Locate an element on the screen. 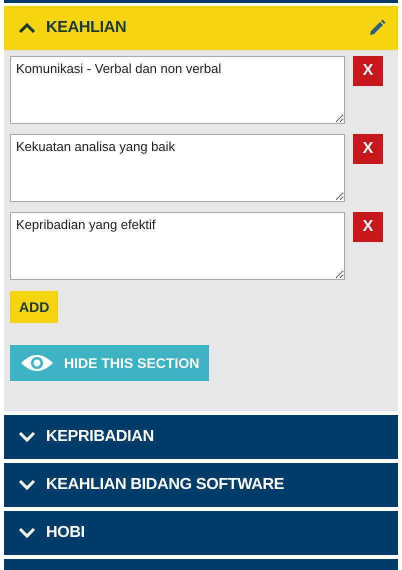  section-header: KEPRIBADIAN is located at coordinates (201, 437).